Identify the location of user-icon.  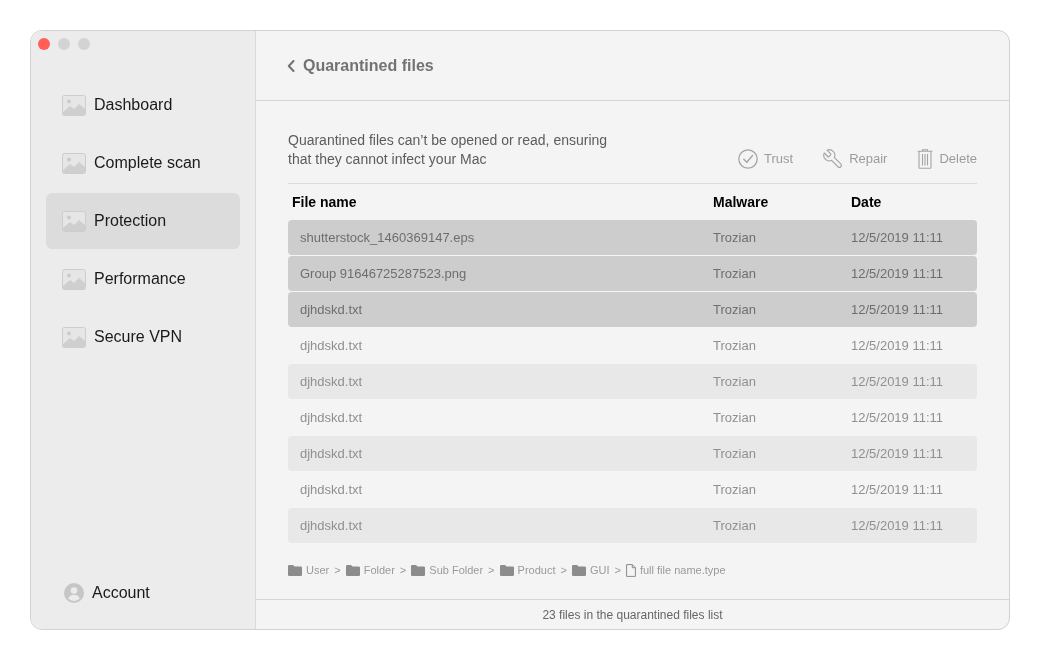
(74, 593).